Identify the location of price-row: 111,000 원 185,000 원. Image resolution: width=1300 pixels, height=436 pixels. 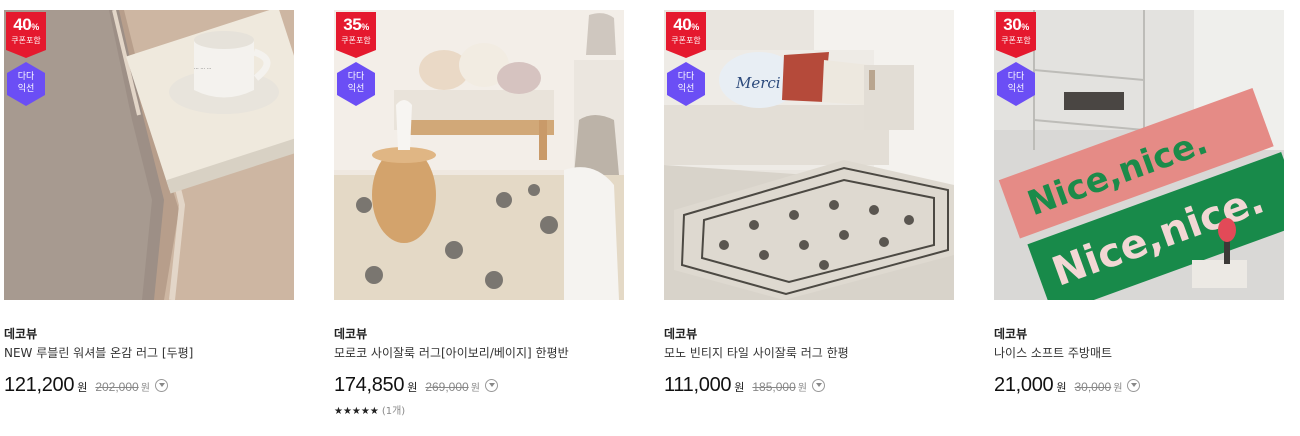
(744, 387).